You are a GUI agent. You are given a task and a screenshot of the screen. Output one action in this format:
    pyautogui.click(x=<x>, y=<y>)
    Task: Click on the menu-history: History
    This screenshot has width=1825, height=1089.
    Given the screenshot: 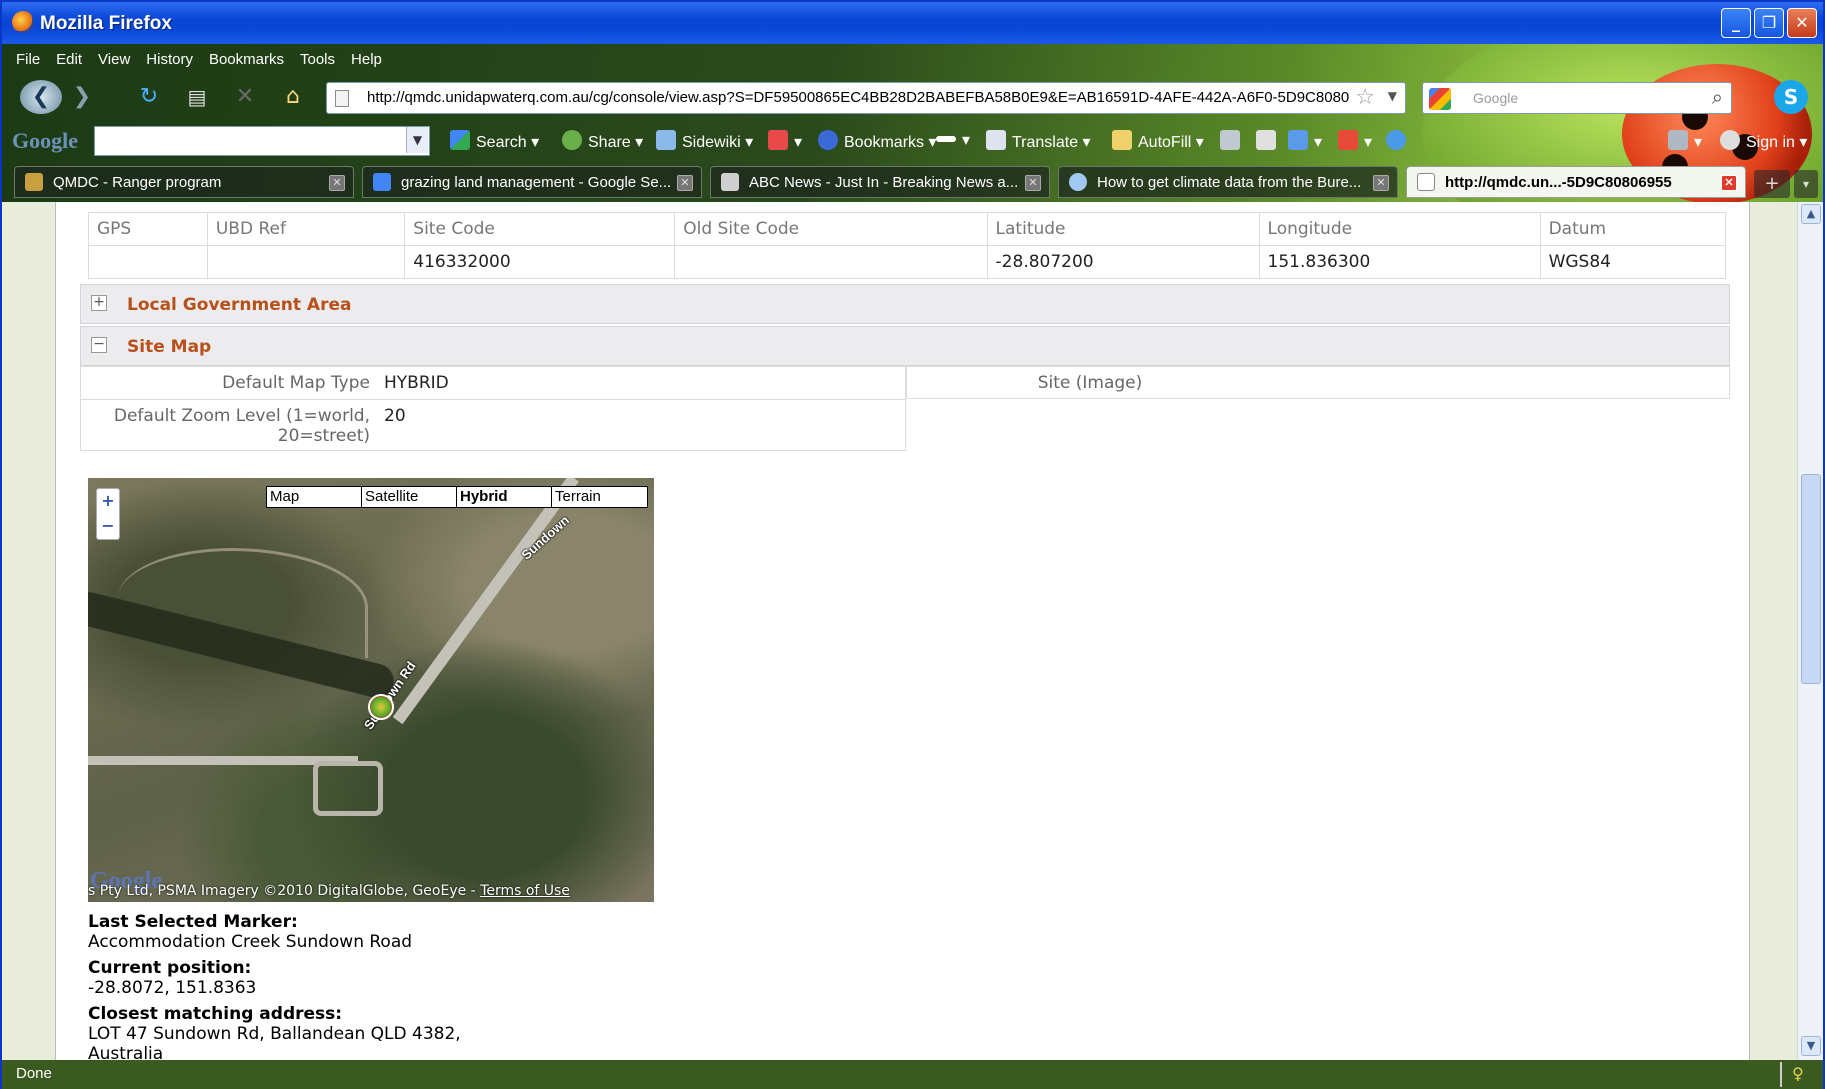 What is the action you would take?
    pyautogui.click(x=169, y=60)
    